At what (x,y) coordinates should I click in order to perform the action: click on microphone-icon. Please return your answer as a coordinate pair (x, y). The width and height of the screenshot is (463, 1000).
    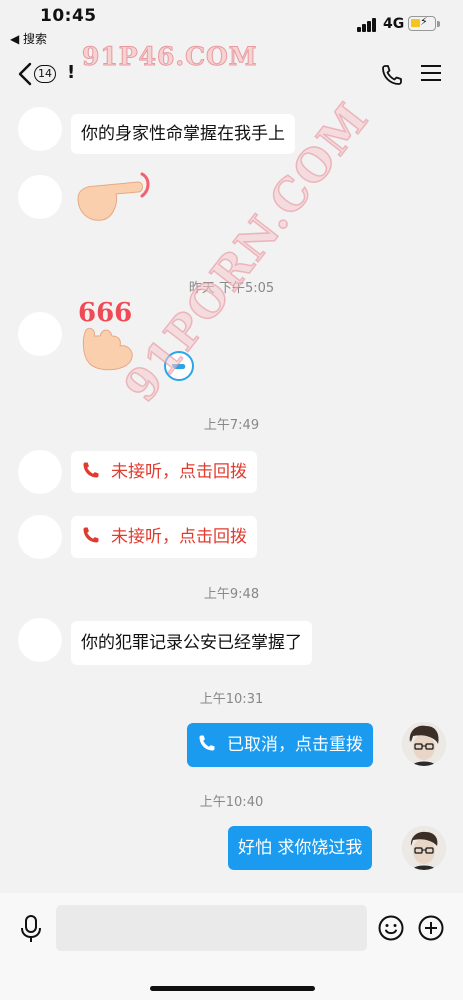
    Looking at the image, I should click on (31, 929).